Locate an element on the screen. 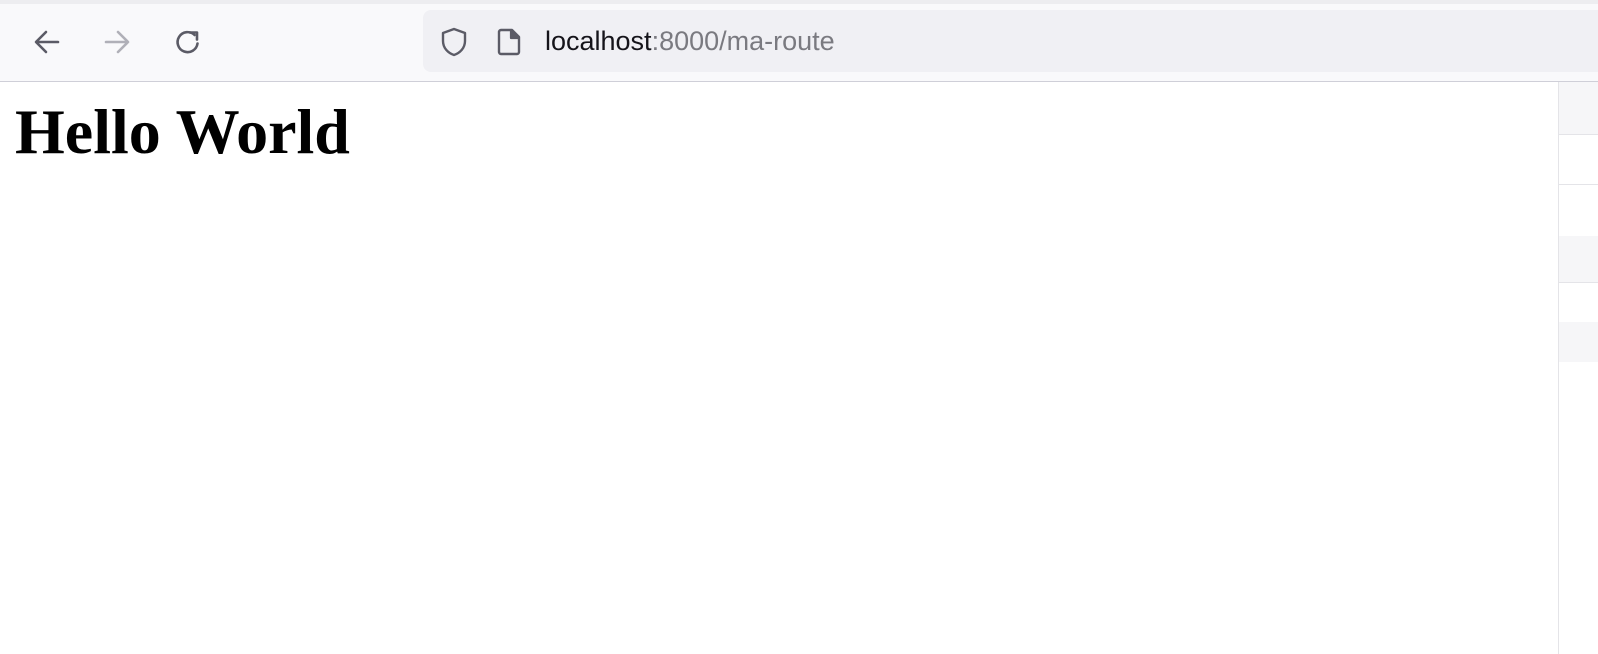 This screenshot has width=1598, height=654. browser-toolbar: localhost:8000/ma-route is located at coordinates (799, 41).